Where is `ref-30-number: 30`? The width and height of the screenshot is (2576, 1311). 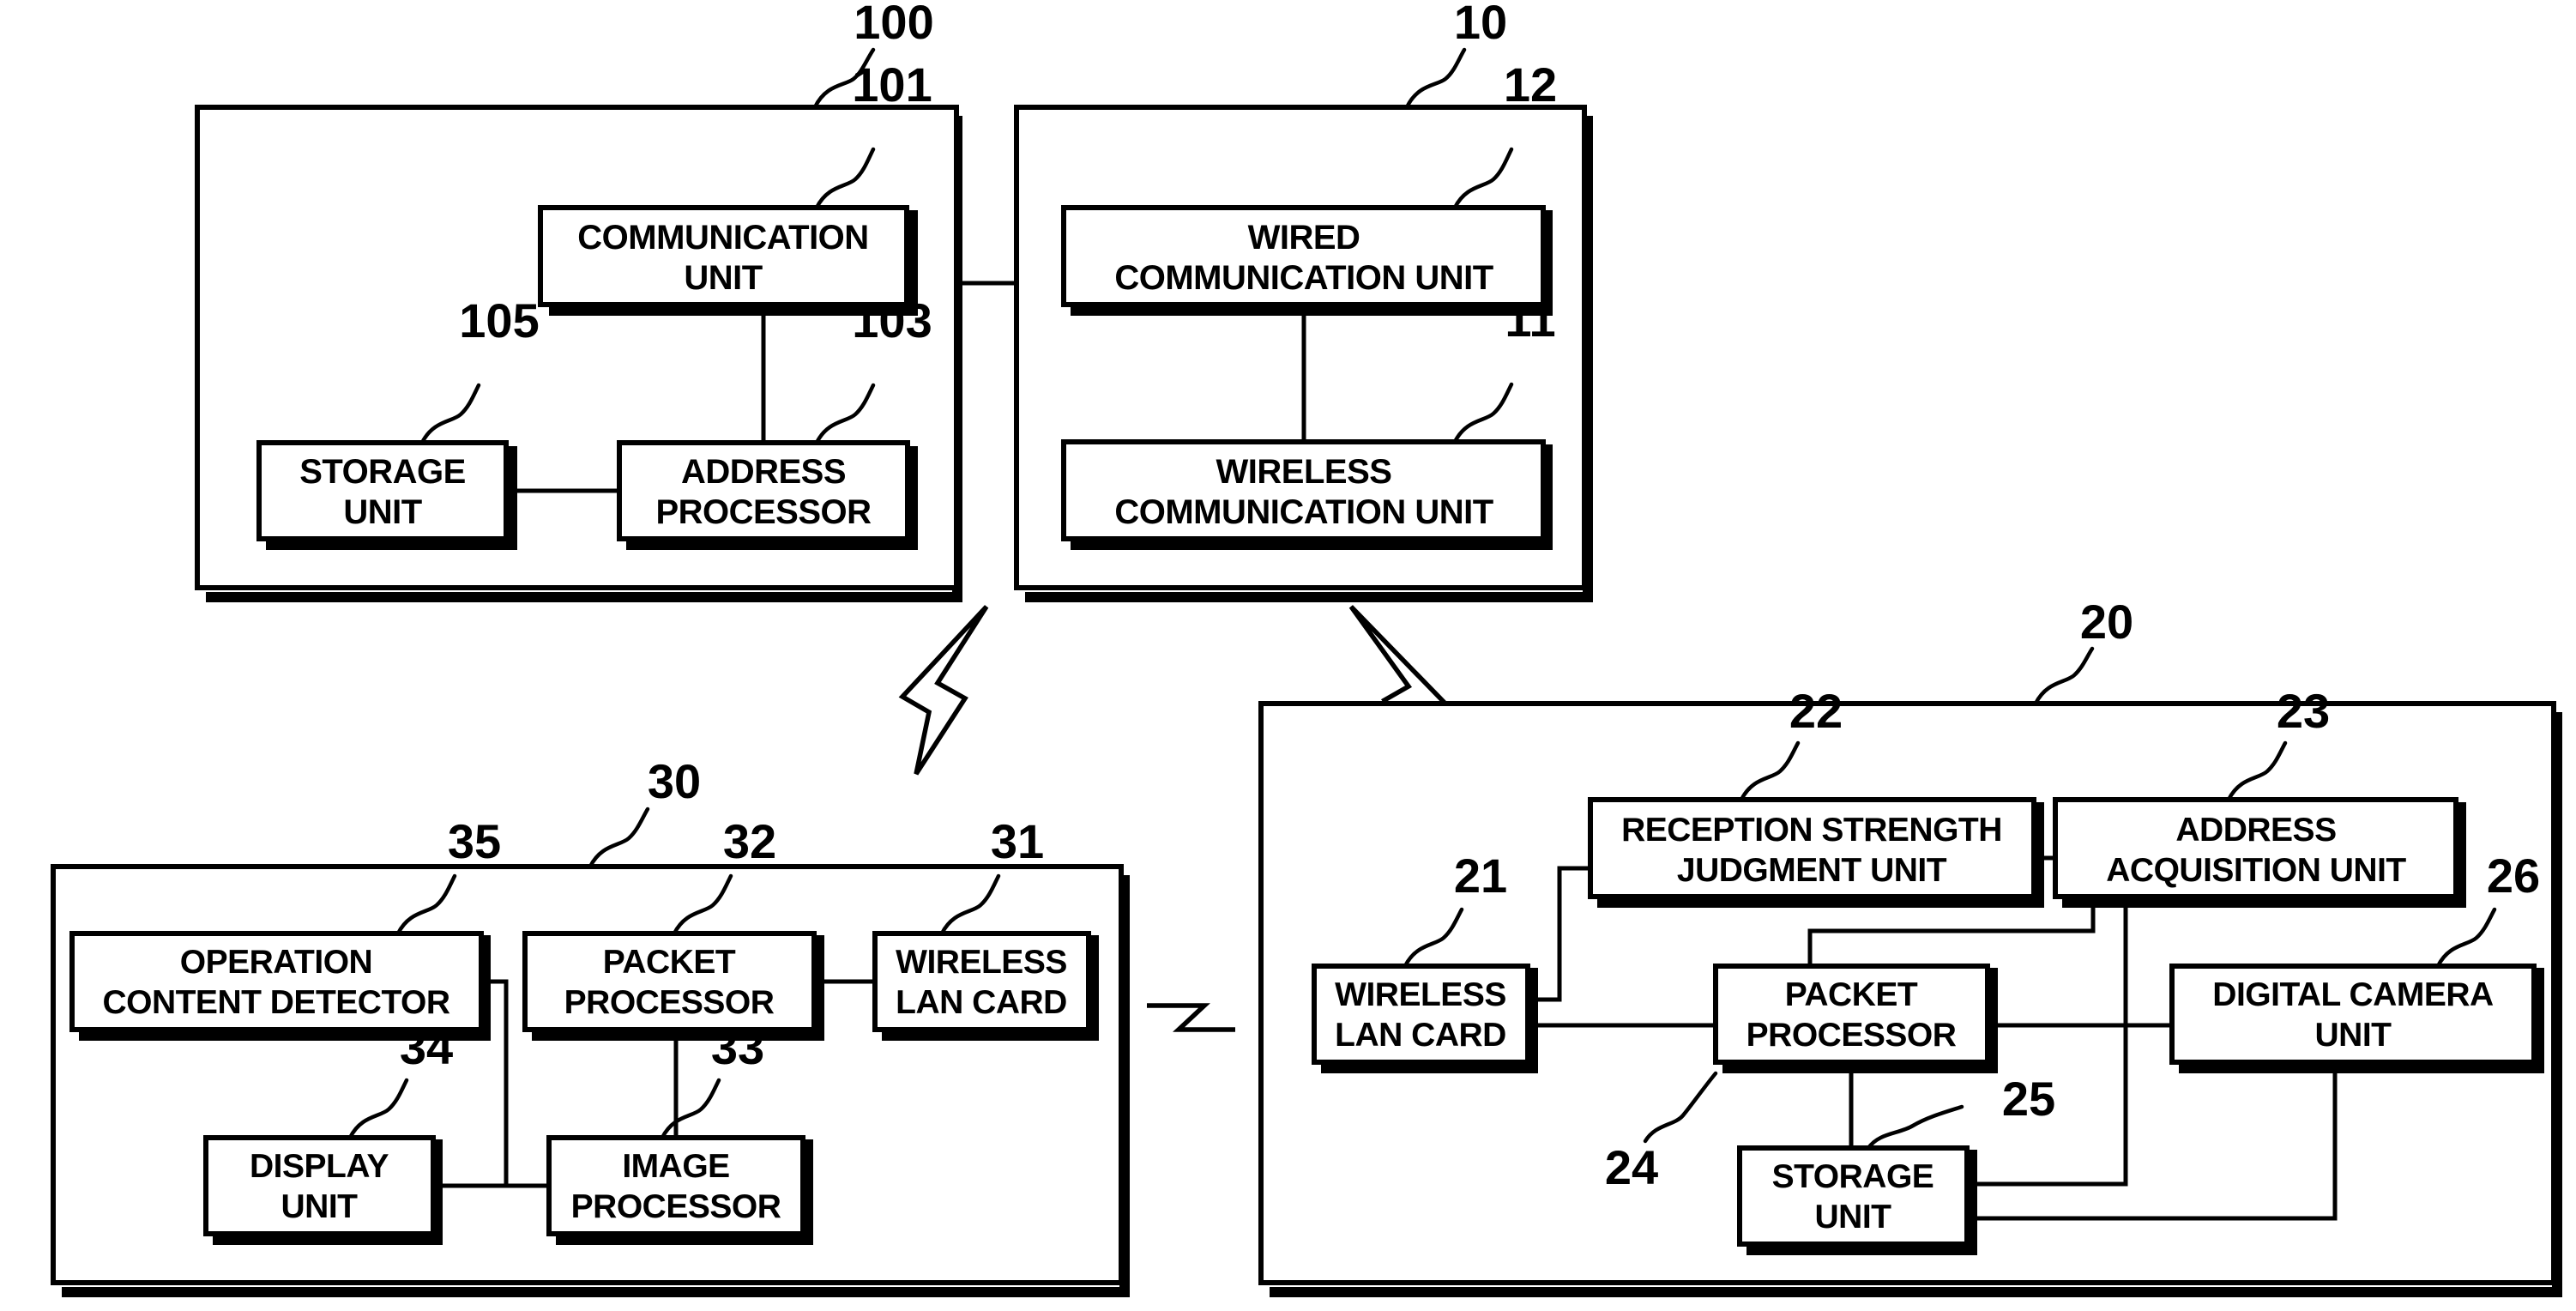
ref-30-number: 30 is located at coordinates (674, 781).